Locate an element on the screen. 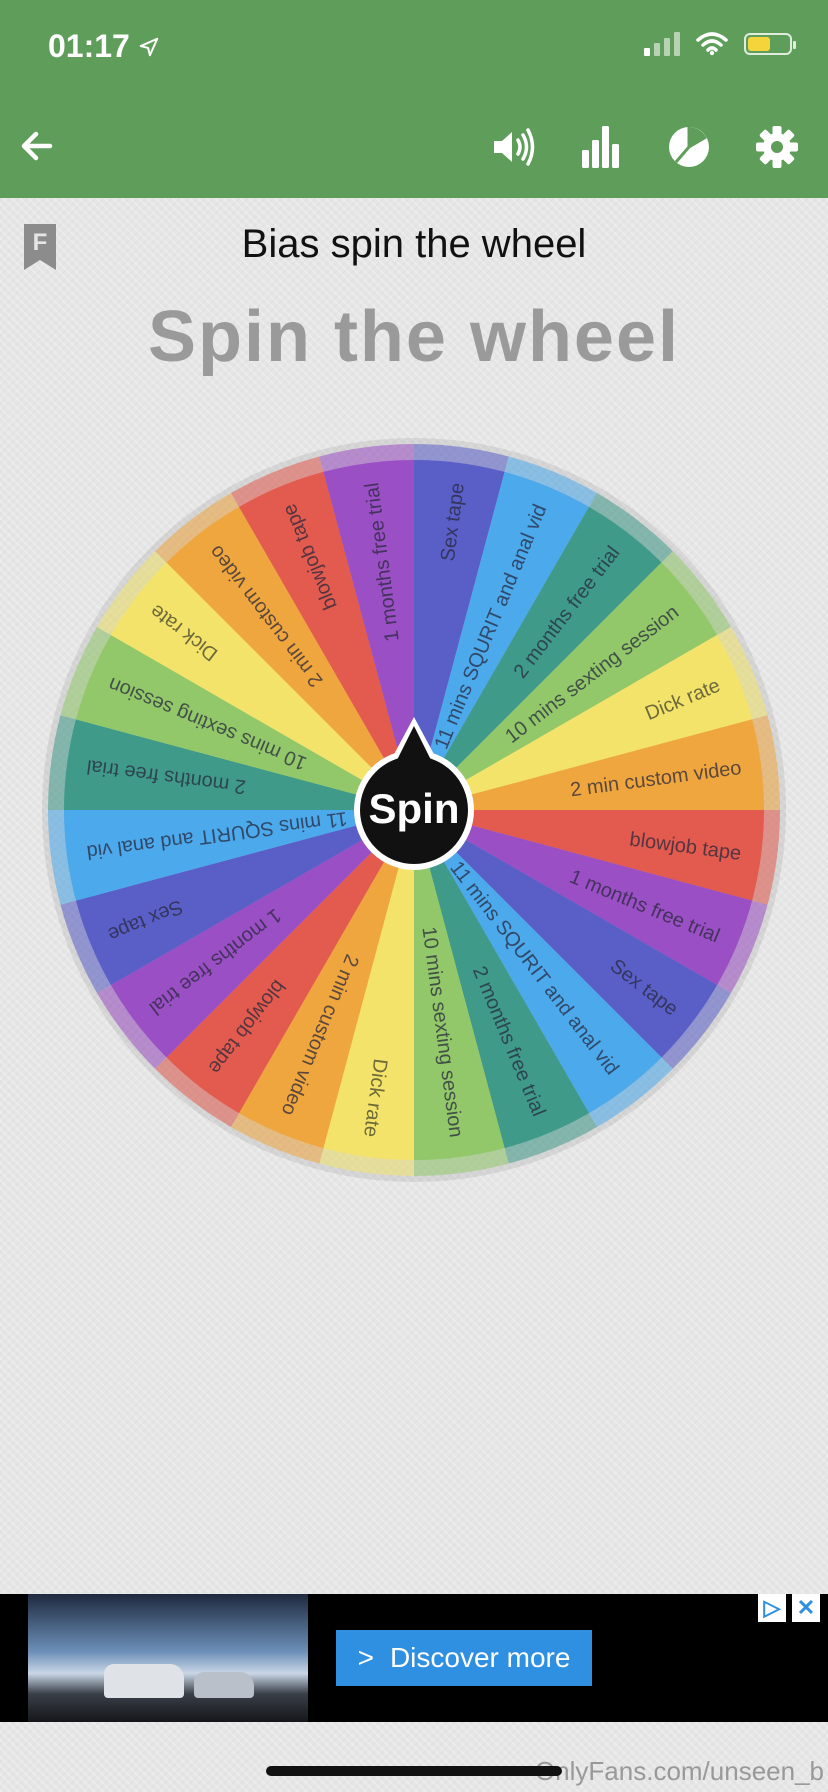 Image resolution: width=828 pixels, height=1792 pixels. location-arrow-icon is located at coordinates (149, 46).